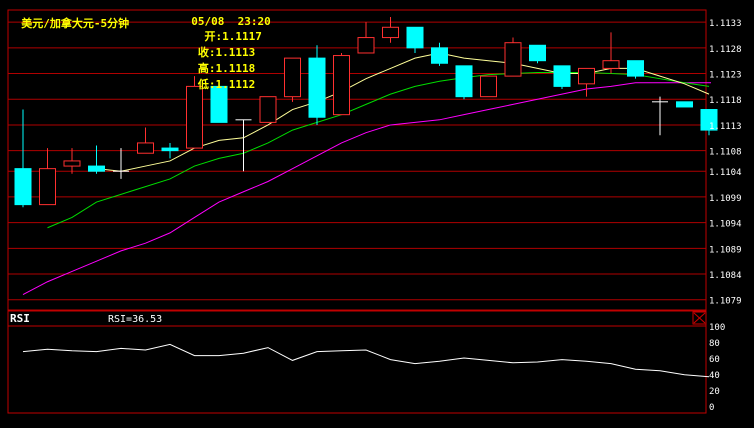 The width and height of the screenshot is (754, 428). Describe the element at coordinates (725, 173) in the screenshot. I see `price-tick-label: 1.1104` at that location.